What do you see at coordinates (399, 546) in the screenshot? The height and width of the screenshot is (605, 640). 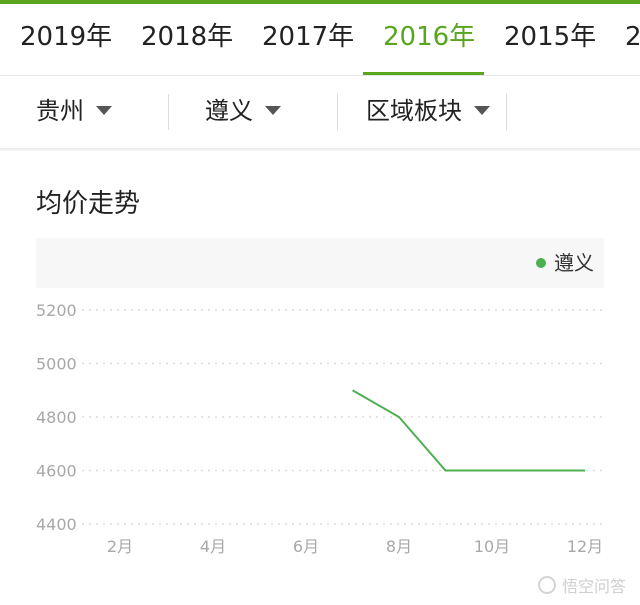 I see `x-tick-label: 8月` at bounding box center [399, 546].